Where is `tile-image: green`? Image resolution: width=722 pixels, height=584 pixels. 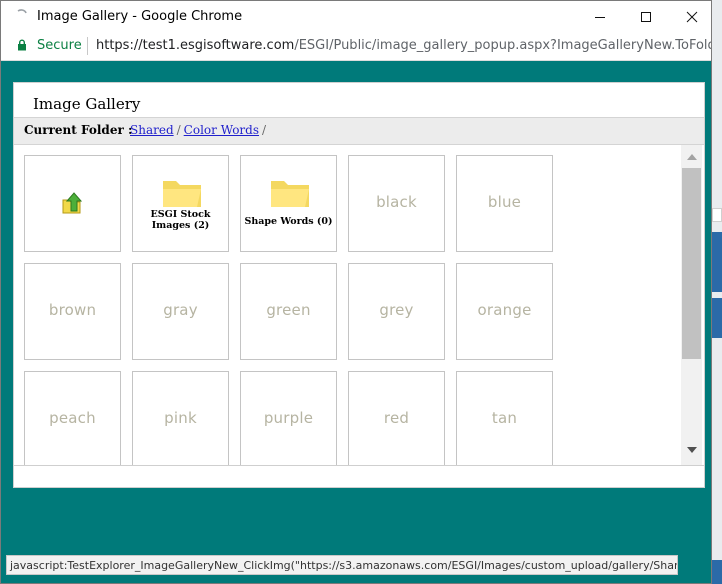 tile-image: green is located at coordinates (288, 311).